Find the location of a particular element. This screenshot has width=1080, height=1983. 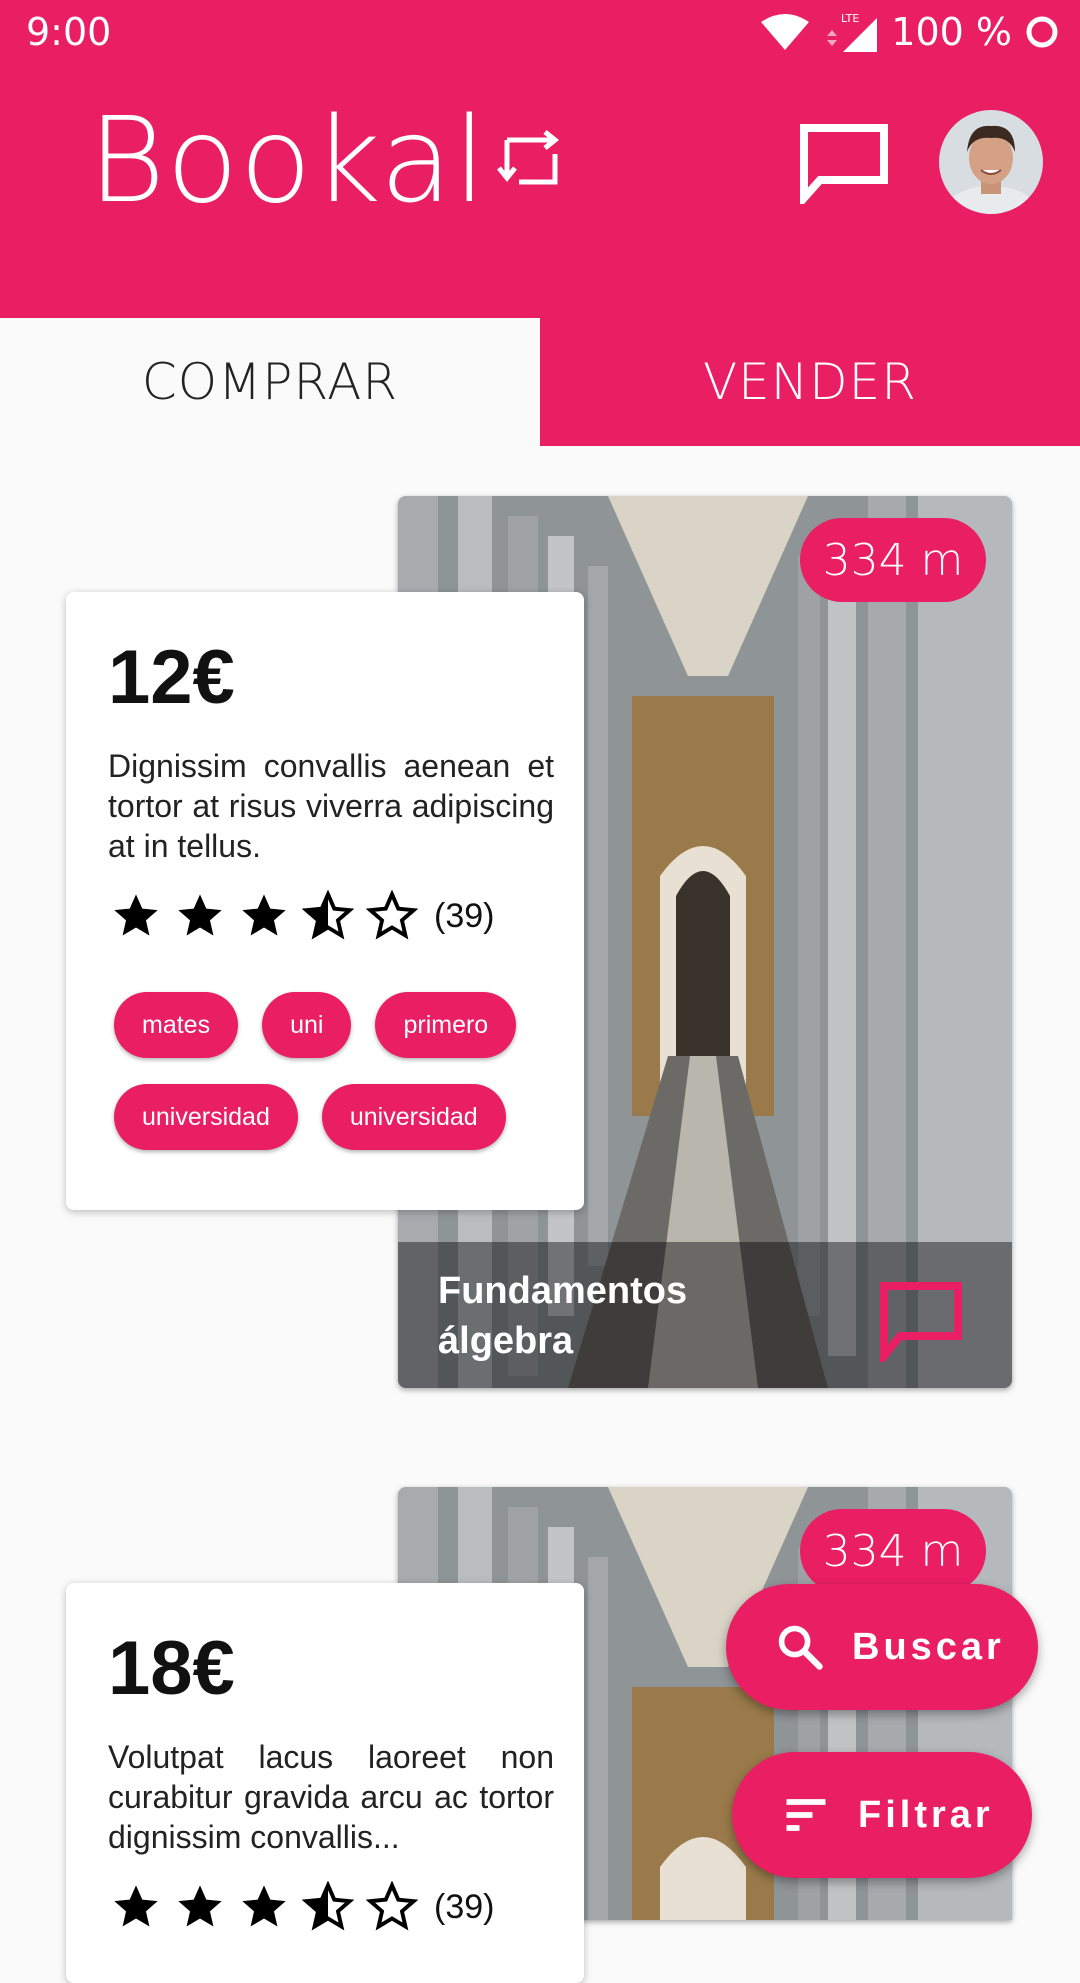

search-icon is located at coordinates (800, 1647).